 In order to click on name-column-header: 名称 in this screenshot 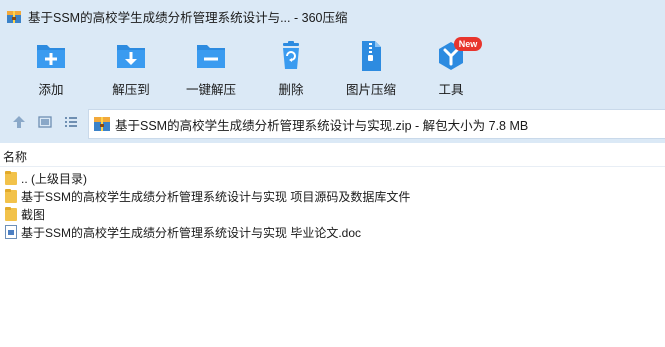, I will do `click(15, 156)`.